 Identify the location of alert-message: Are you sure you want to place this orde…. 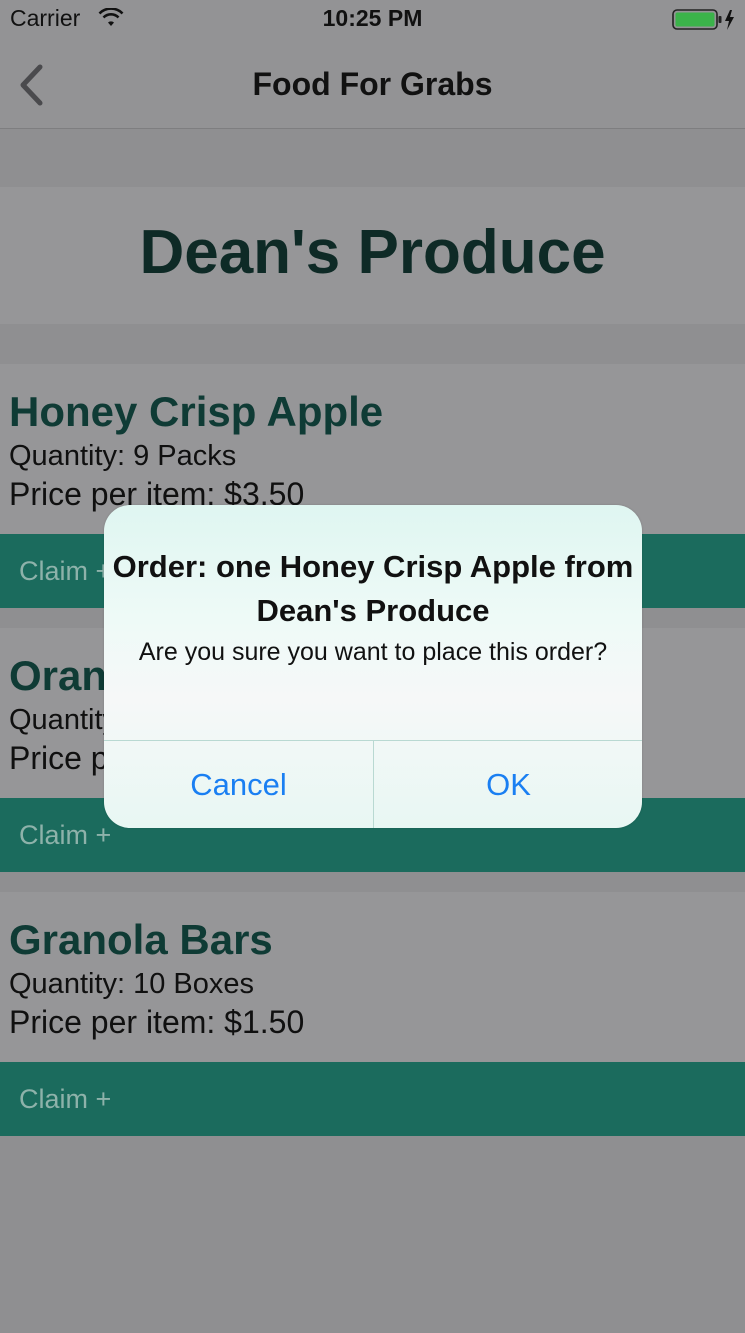
(373, 652).